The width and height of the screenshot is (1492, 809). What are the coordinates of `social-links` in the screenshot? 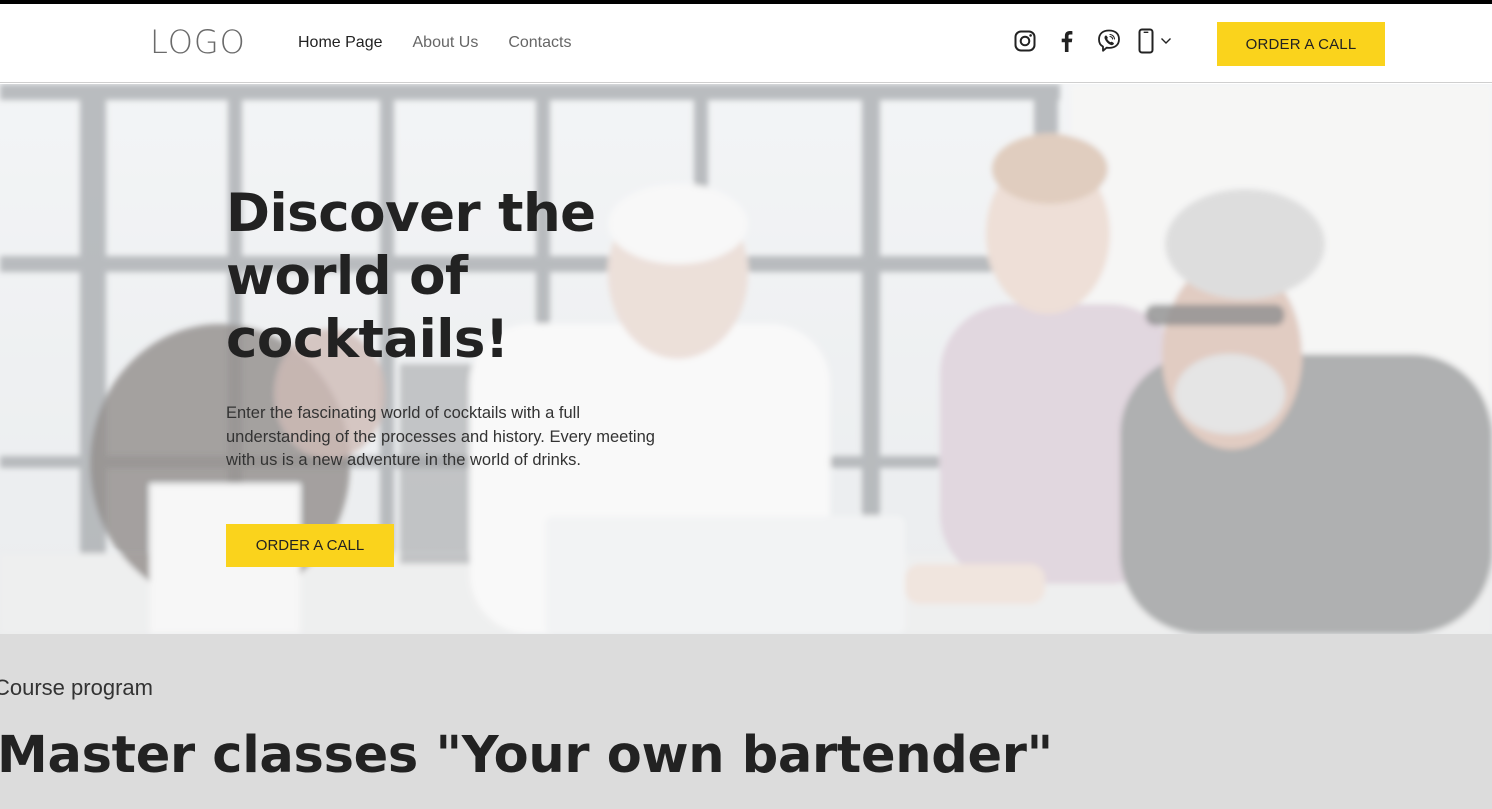 It's located at (1095, 41).